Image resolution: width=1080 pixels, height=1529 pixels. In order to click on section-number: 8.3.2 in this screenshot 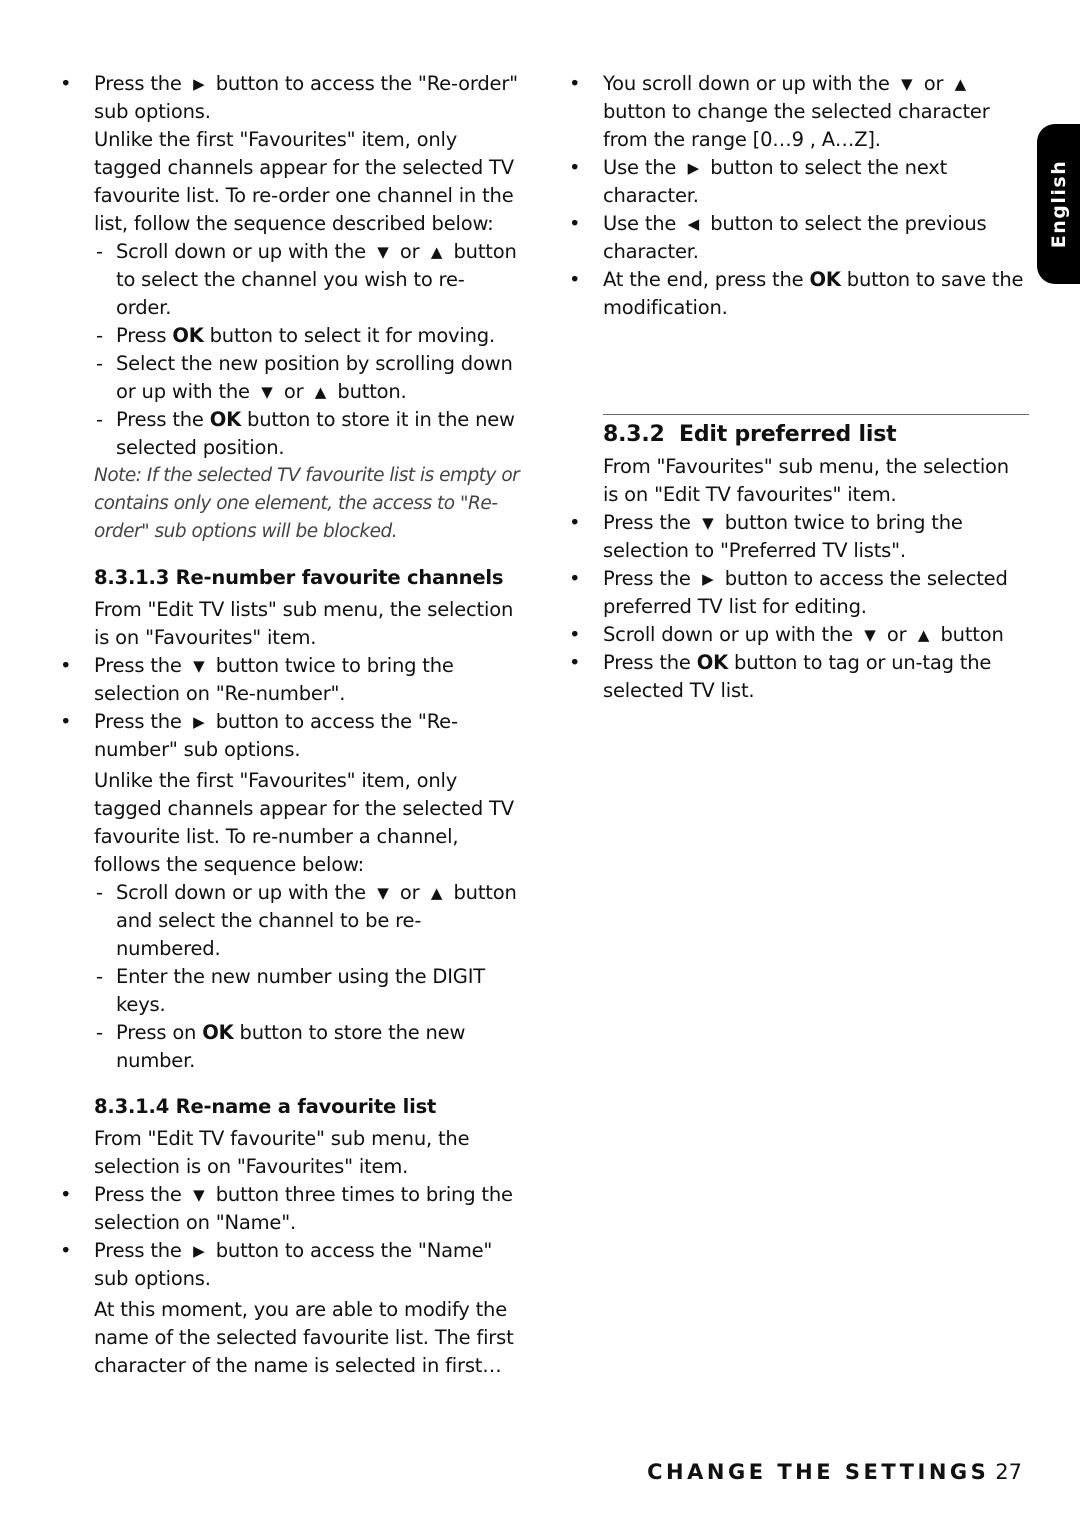, I will do `click(634, 434)`.